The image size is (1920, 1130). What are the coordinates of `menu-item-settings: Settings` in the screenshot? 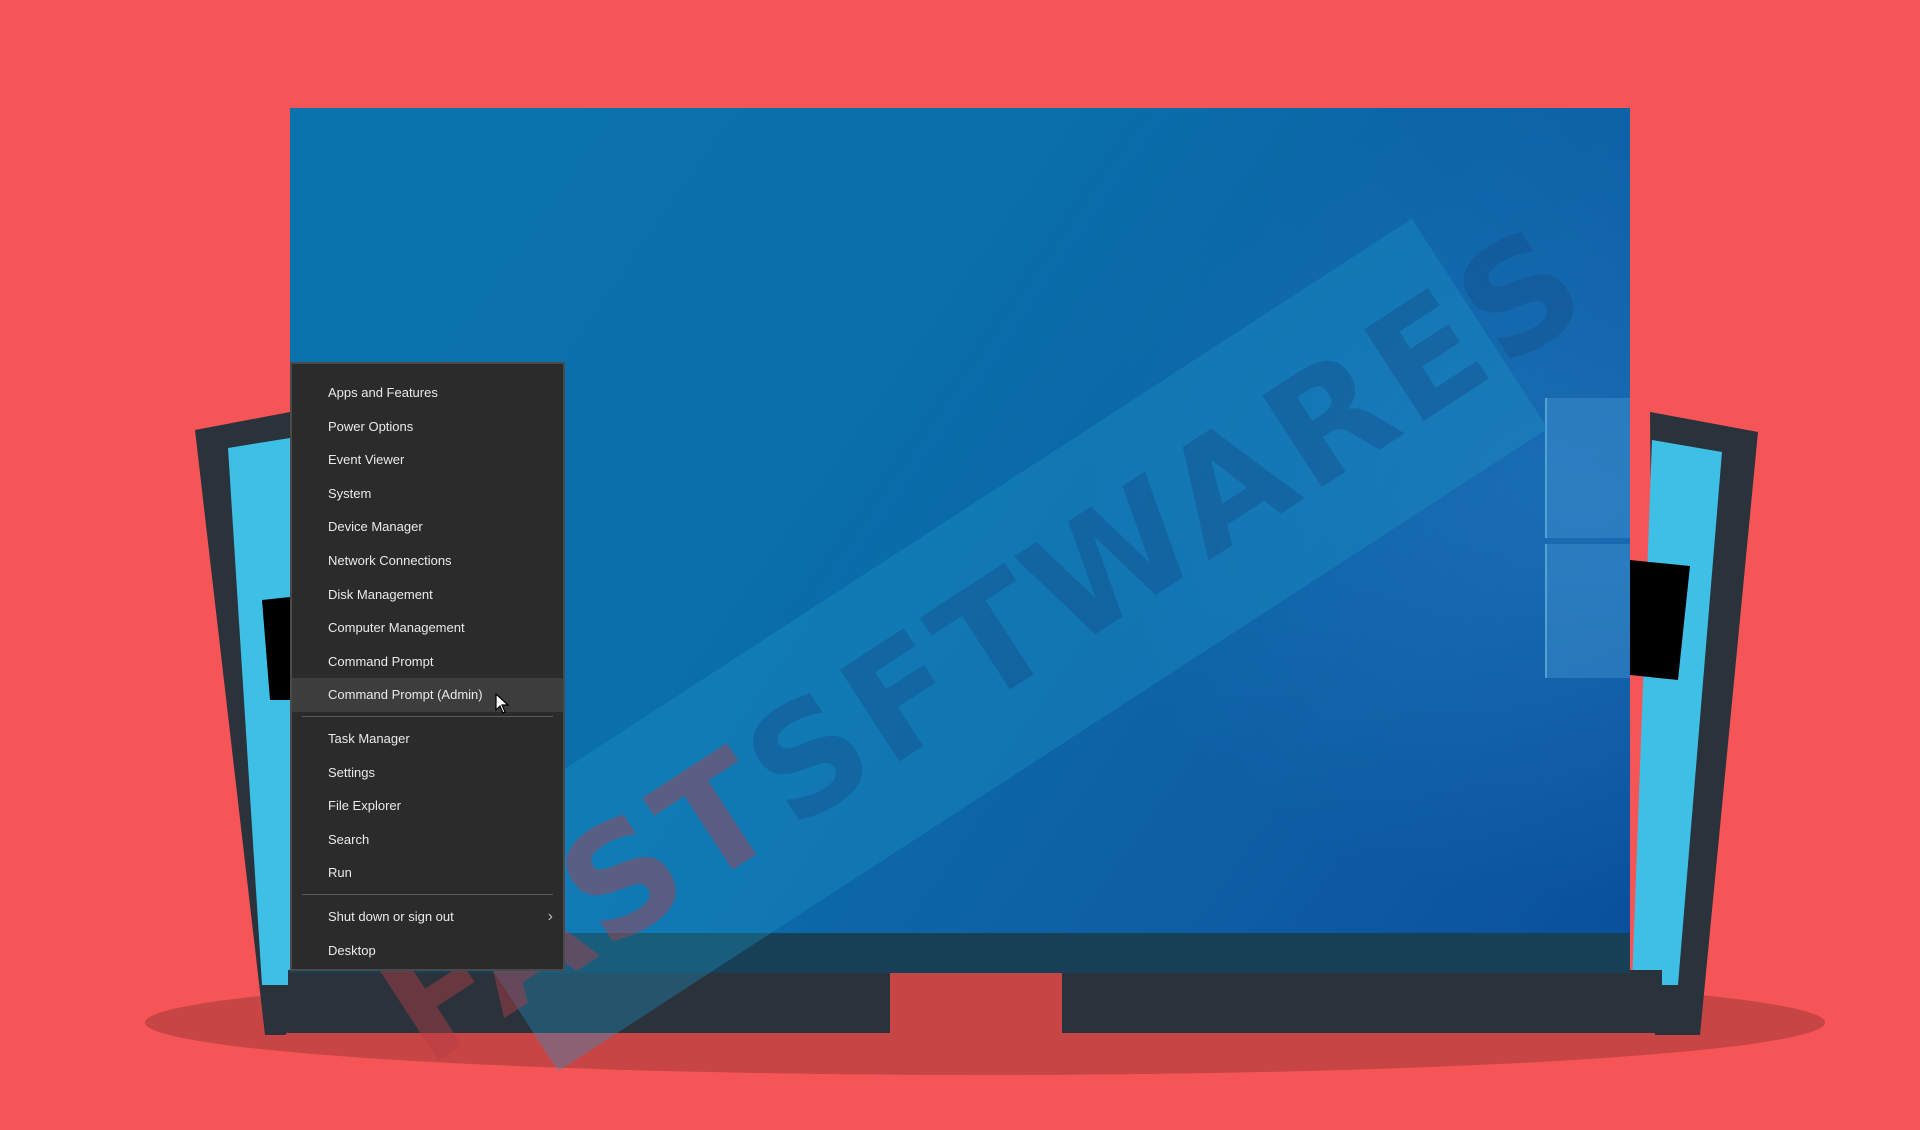 It's located at (427, 773).